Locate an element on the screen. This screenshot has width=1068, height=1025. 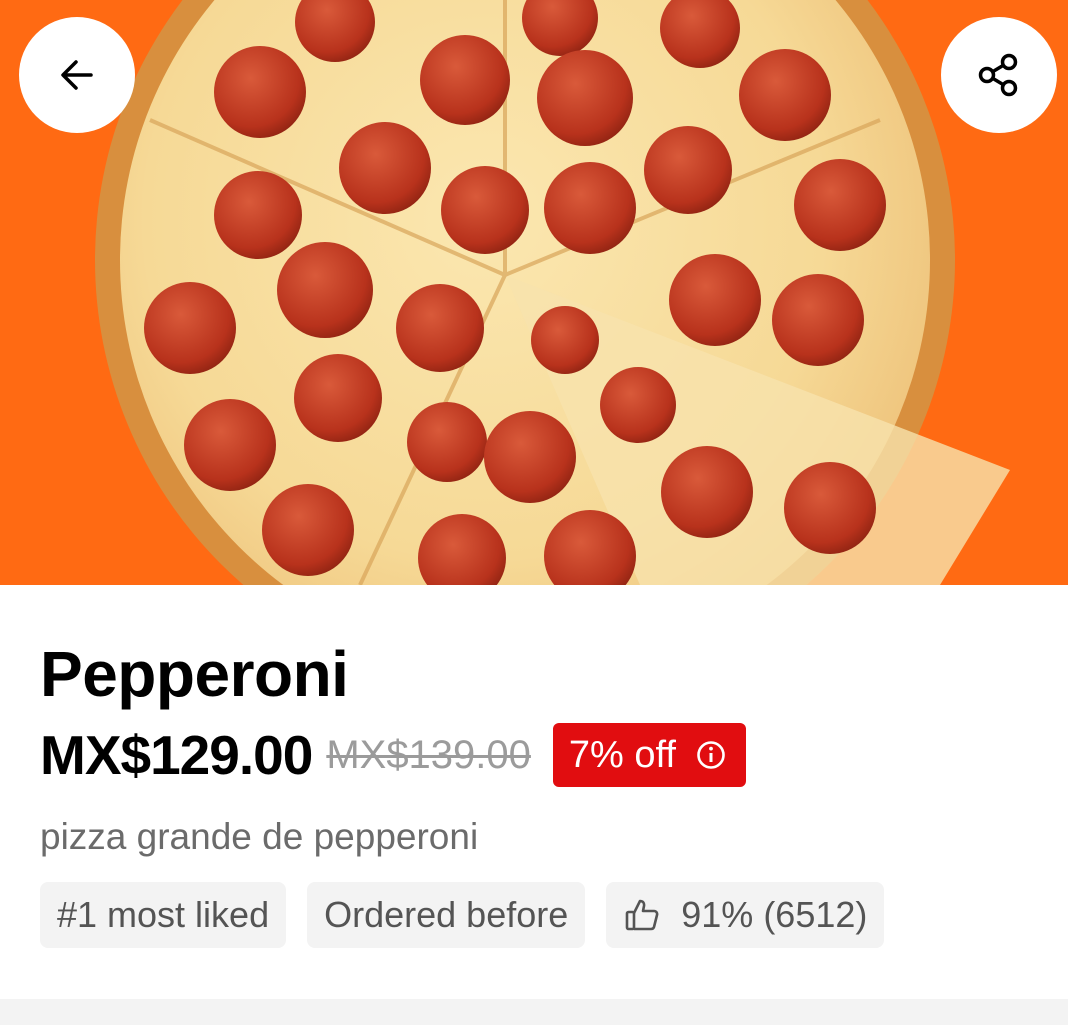
tag-label: #1 most liked is located at coordinates (163, 914).